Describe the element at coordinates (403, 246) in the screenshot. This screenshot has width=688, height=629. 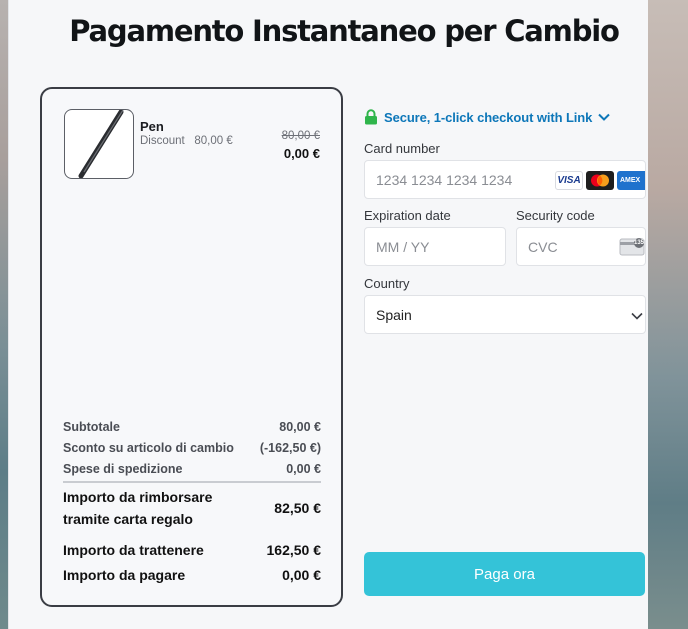
I see `expiration-placeholder: MM / YY` at that location.